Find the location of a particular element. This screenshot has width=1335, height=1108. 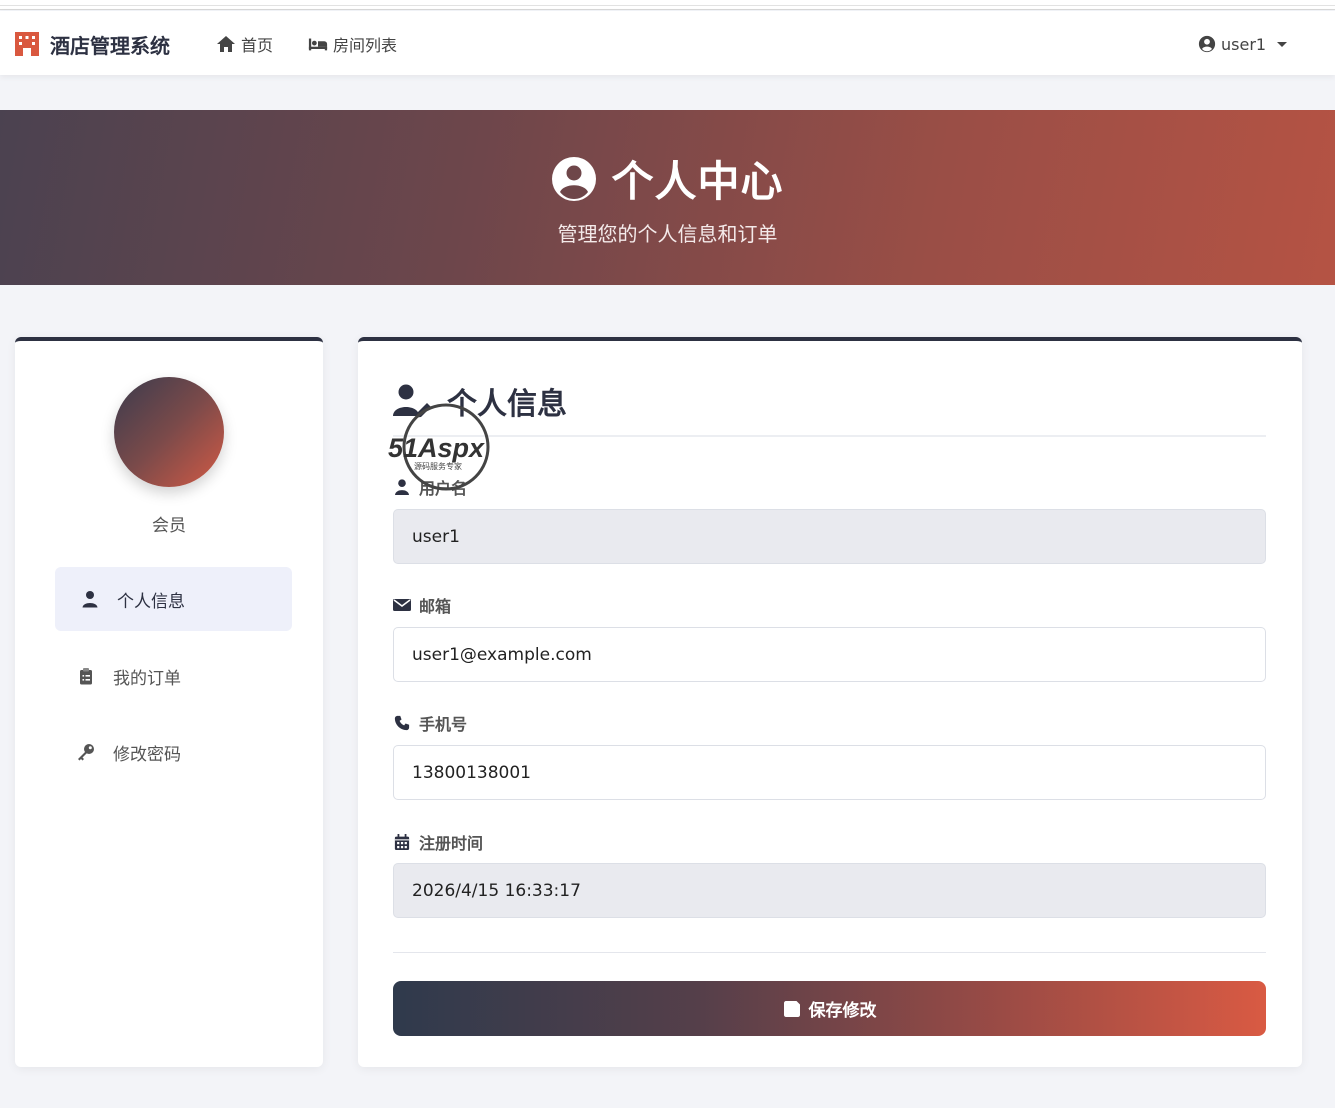

phone-label: 手机号 is located at coordinates (430, 723).